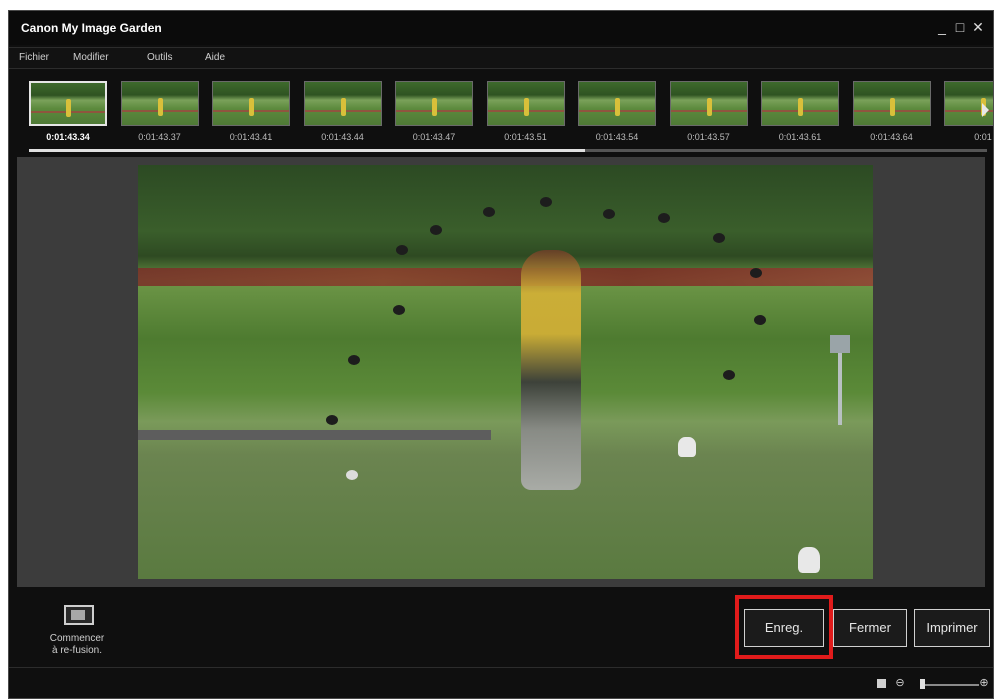  Describe the element at coordinates (159, 137) in the screenshot. I see `frame-timestamp: 0:01:43.37` at that location.